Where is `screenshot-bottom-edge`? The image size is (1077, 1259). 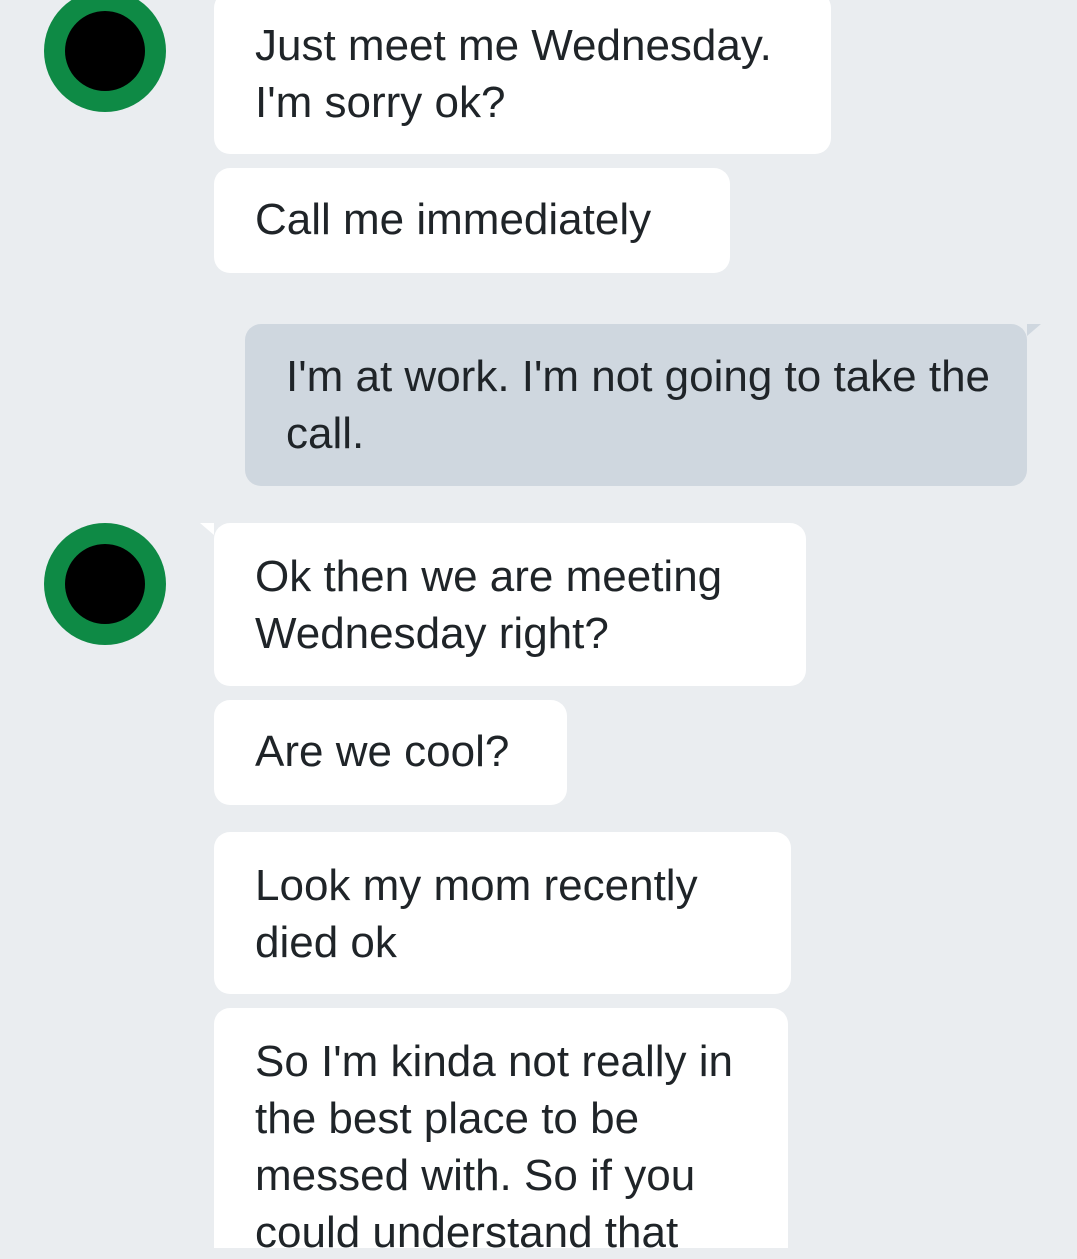 screenshot-bottom-edge is located at coordinates (538, 1253).